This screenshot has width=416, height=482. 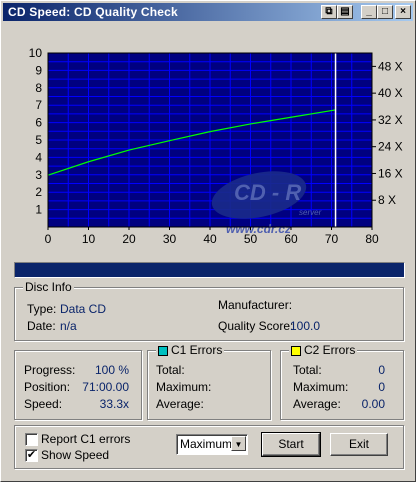 What do you see at coordinates (208, 12) in the screenshot?
I see `title-bar: CD Speed: CD Quality Check ⧉ ▤ _ □ ×` at bounding box center [208, 12].